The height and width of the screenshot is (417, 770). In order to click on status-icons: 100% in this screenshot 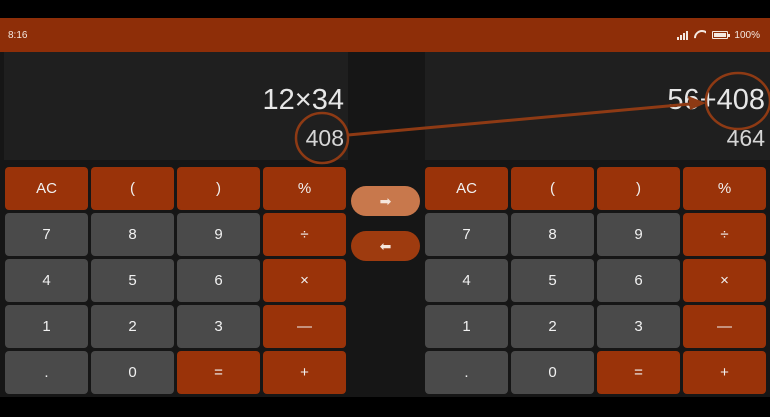, I will do `click(718, 35)`.